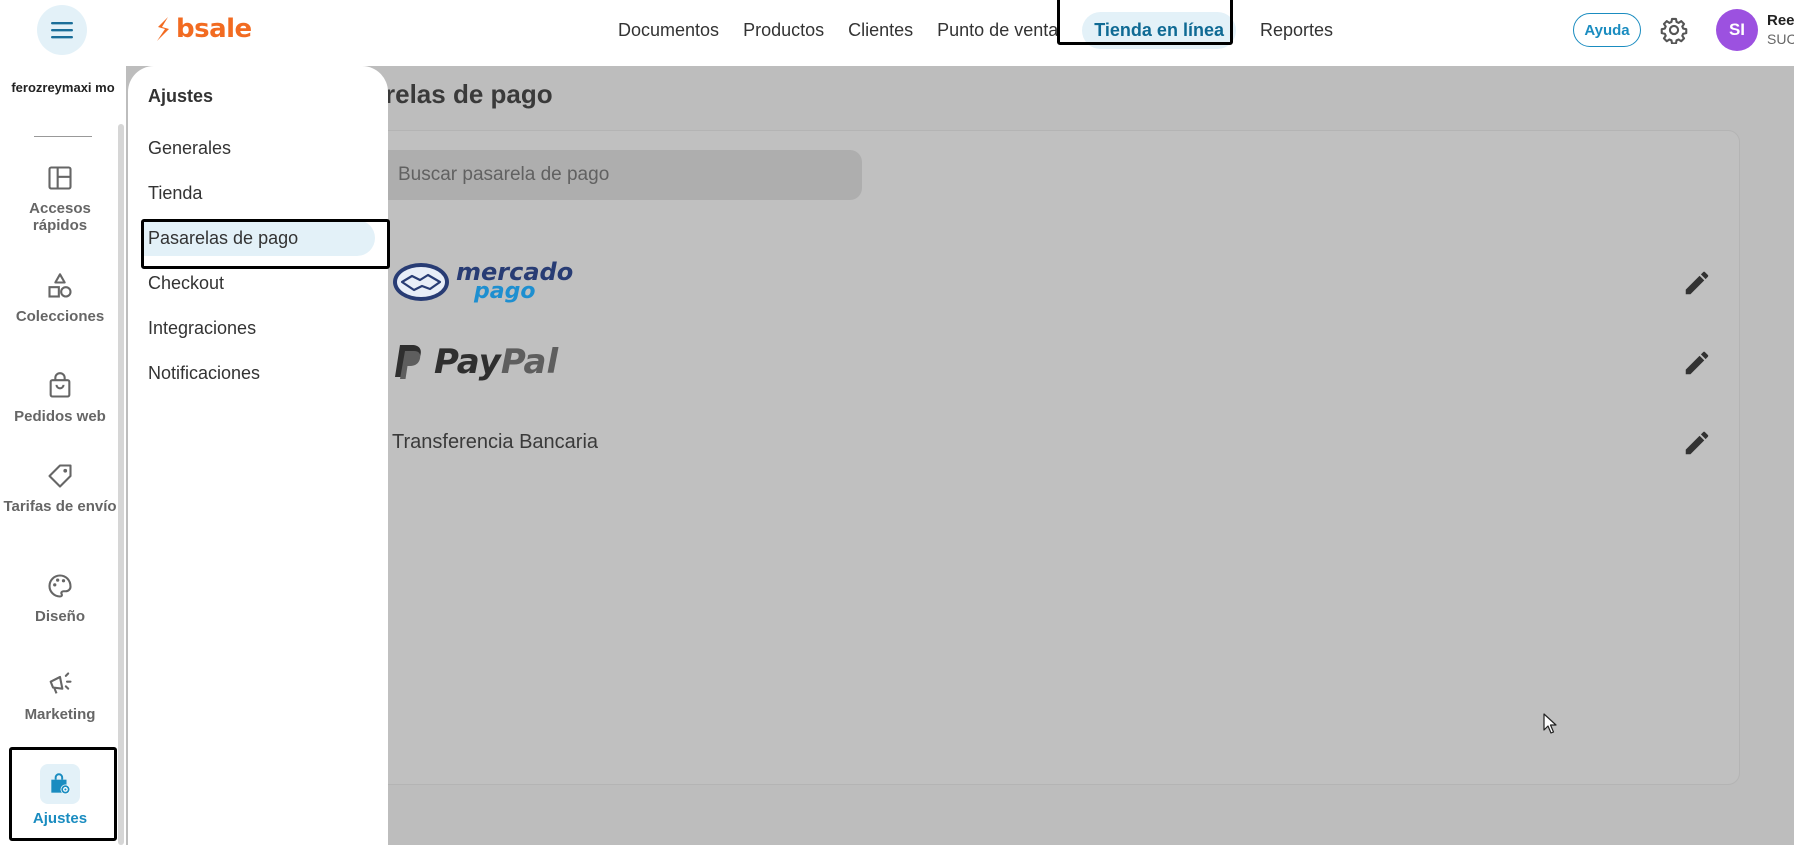 Image resolution: width=1794 pixels, height=845 pixels. What do you see at coordinates (60, 683) in the screenshot?
I see `megaphone-icon` at bounding box center [60, 683].